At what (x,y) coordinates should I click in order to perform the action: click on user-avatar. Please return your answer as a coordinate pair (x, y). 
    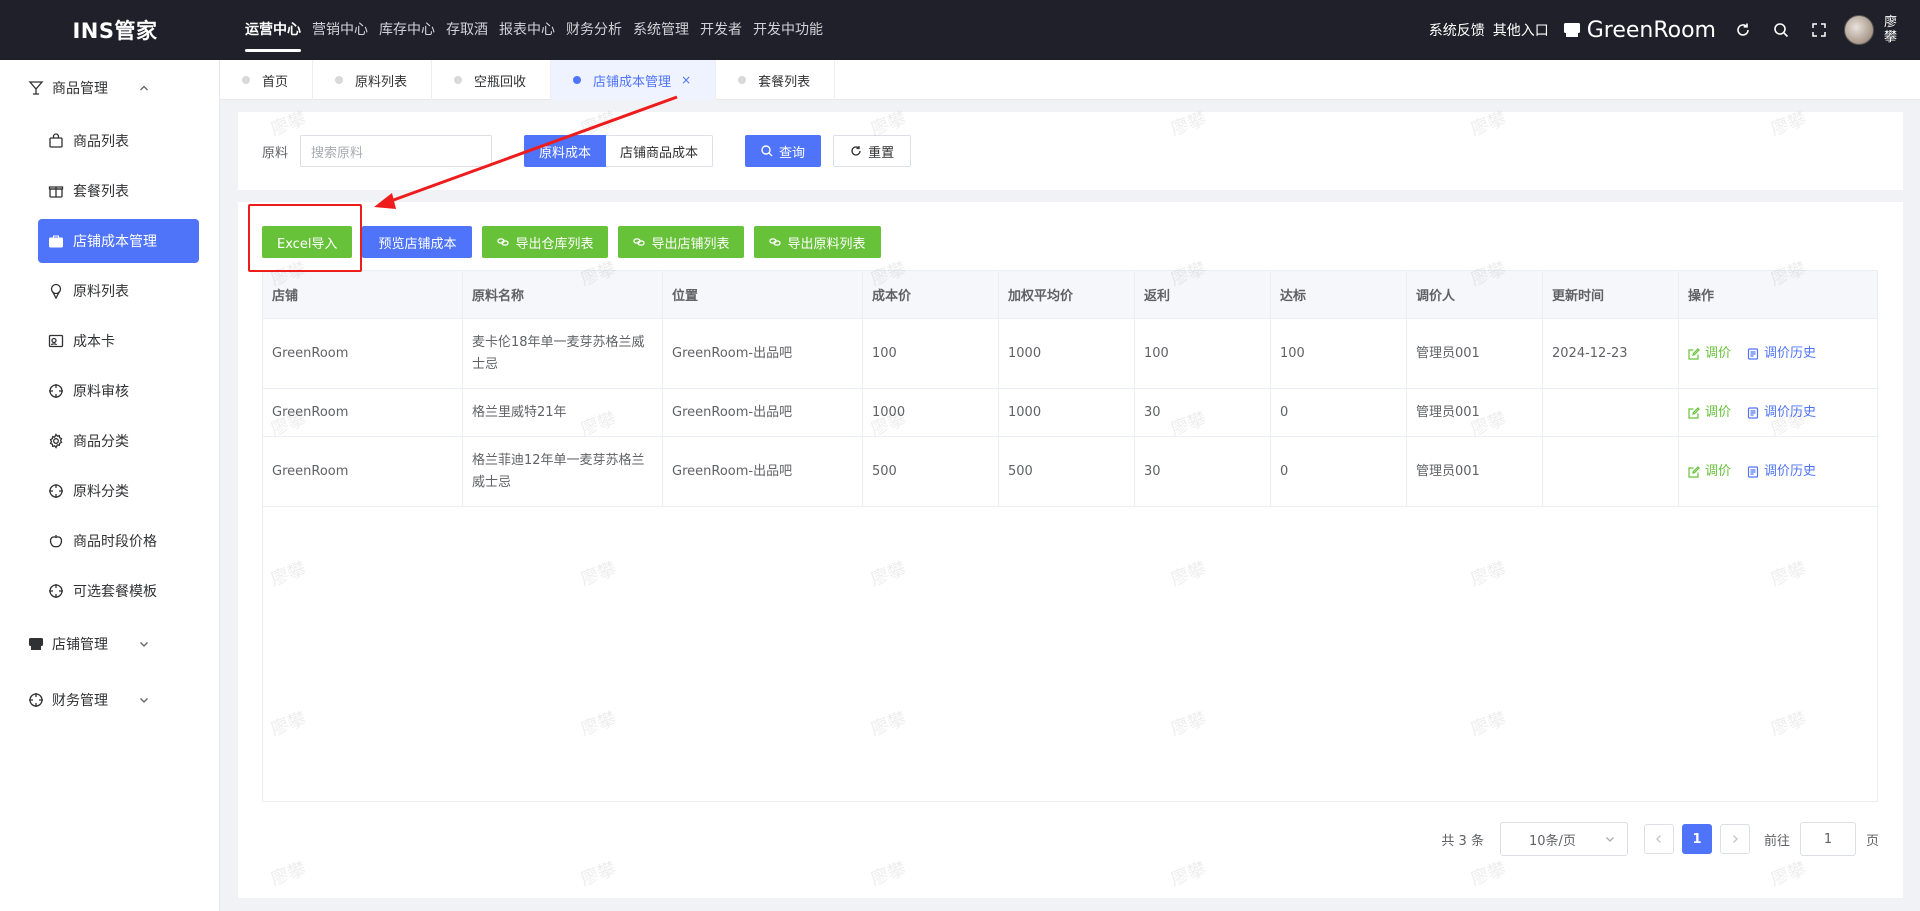
    Looking at the image, I should click on (1859, 30).